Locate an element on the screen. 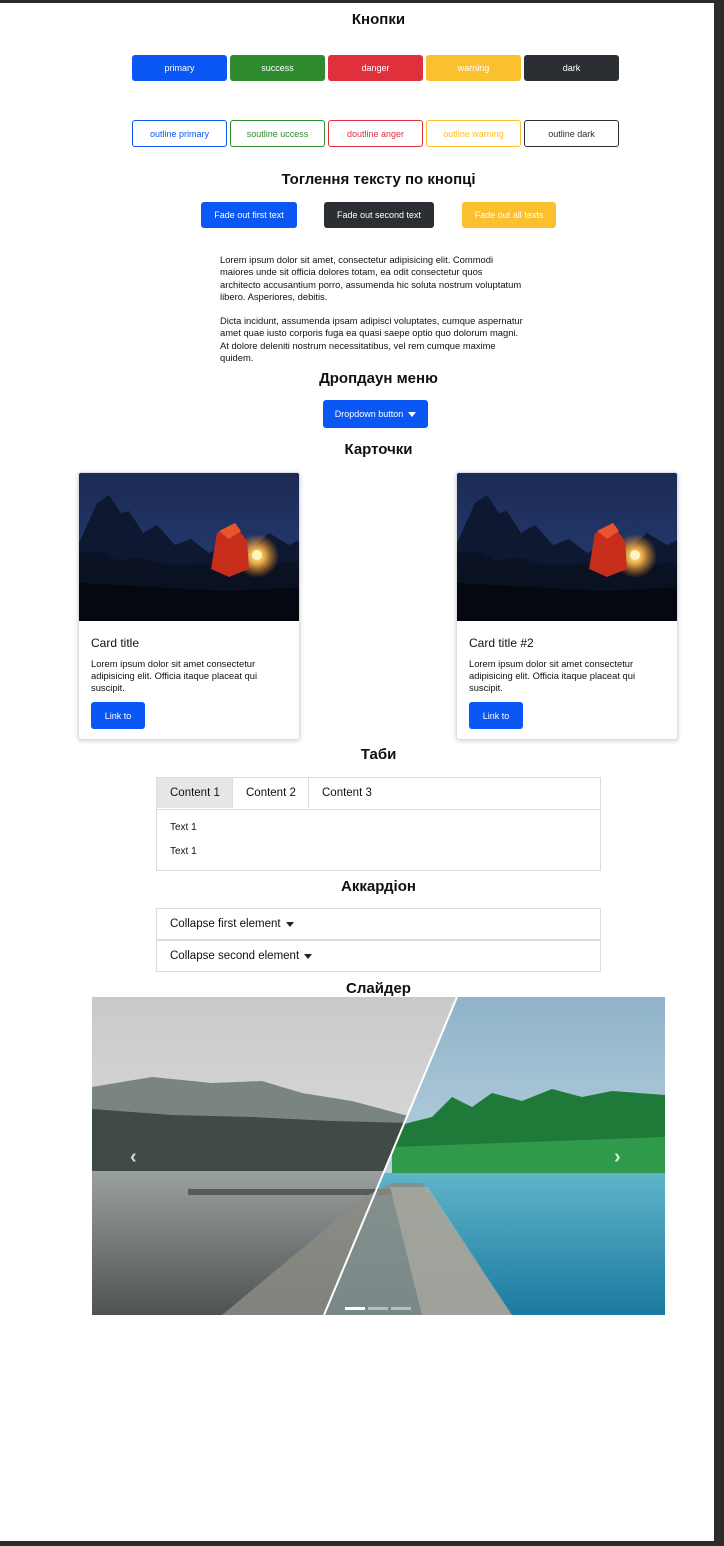 The image size is (724, 1546). warning-button: warning is located at coordinates (473, 68).